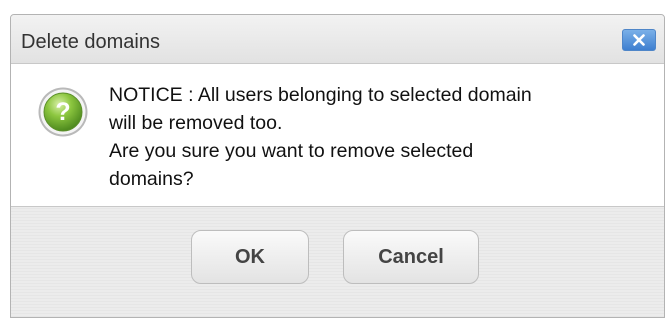 The height and width of the screenshot is (318, 665). I want to click on close-button, so click(639, 40).